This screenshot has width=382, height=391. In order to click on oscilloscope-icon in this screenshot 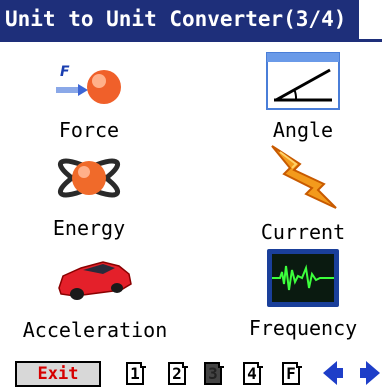, I will do `click(303, 278)`.